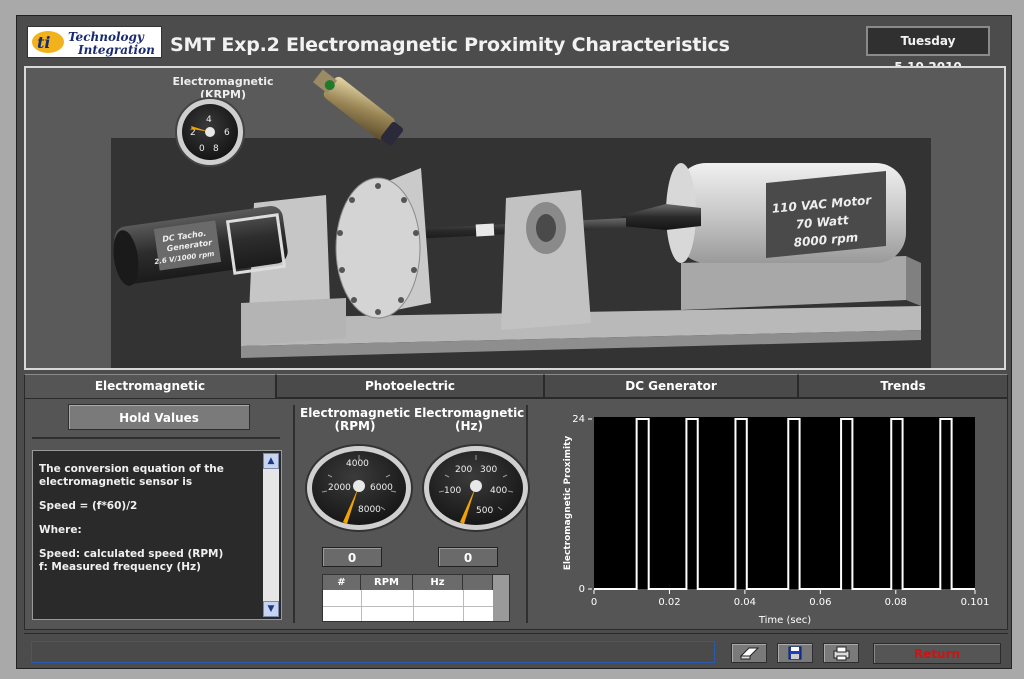 This screenshot has height=679, width=1024. I want to click on table-header-rpm: RPM, so click(387, 582).